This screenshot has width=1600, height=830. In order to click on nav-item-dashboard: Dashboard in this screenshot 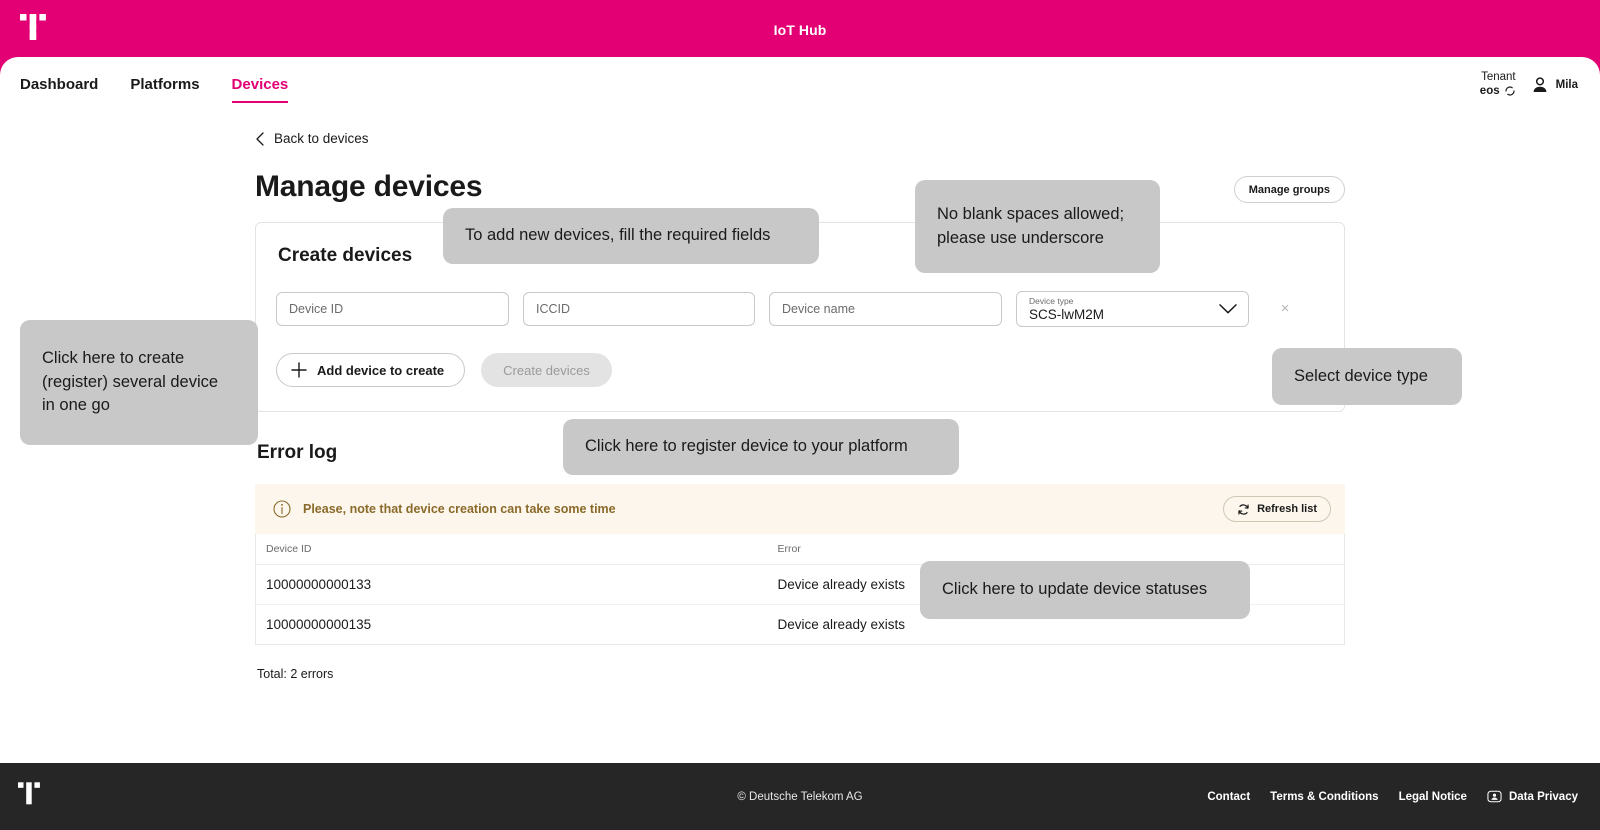, I will do `click(59, 84)`.